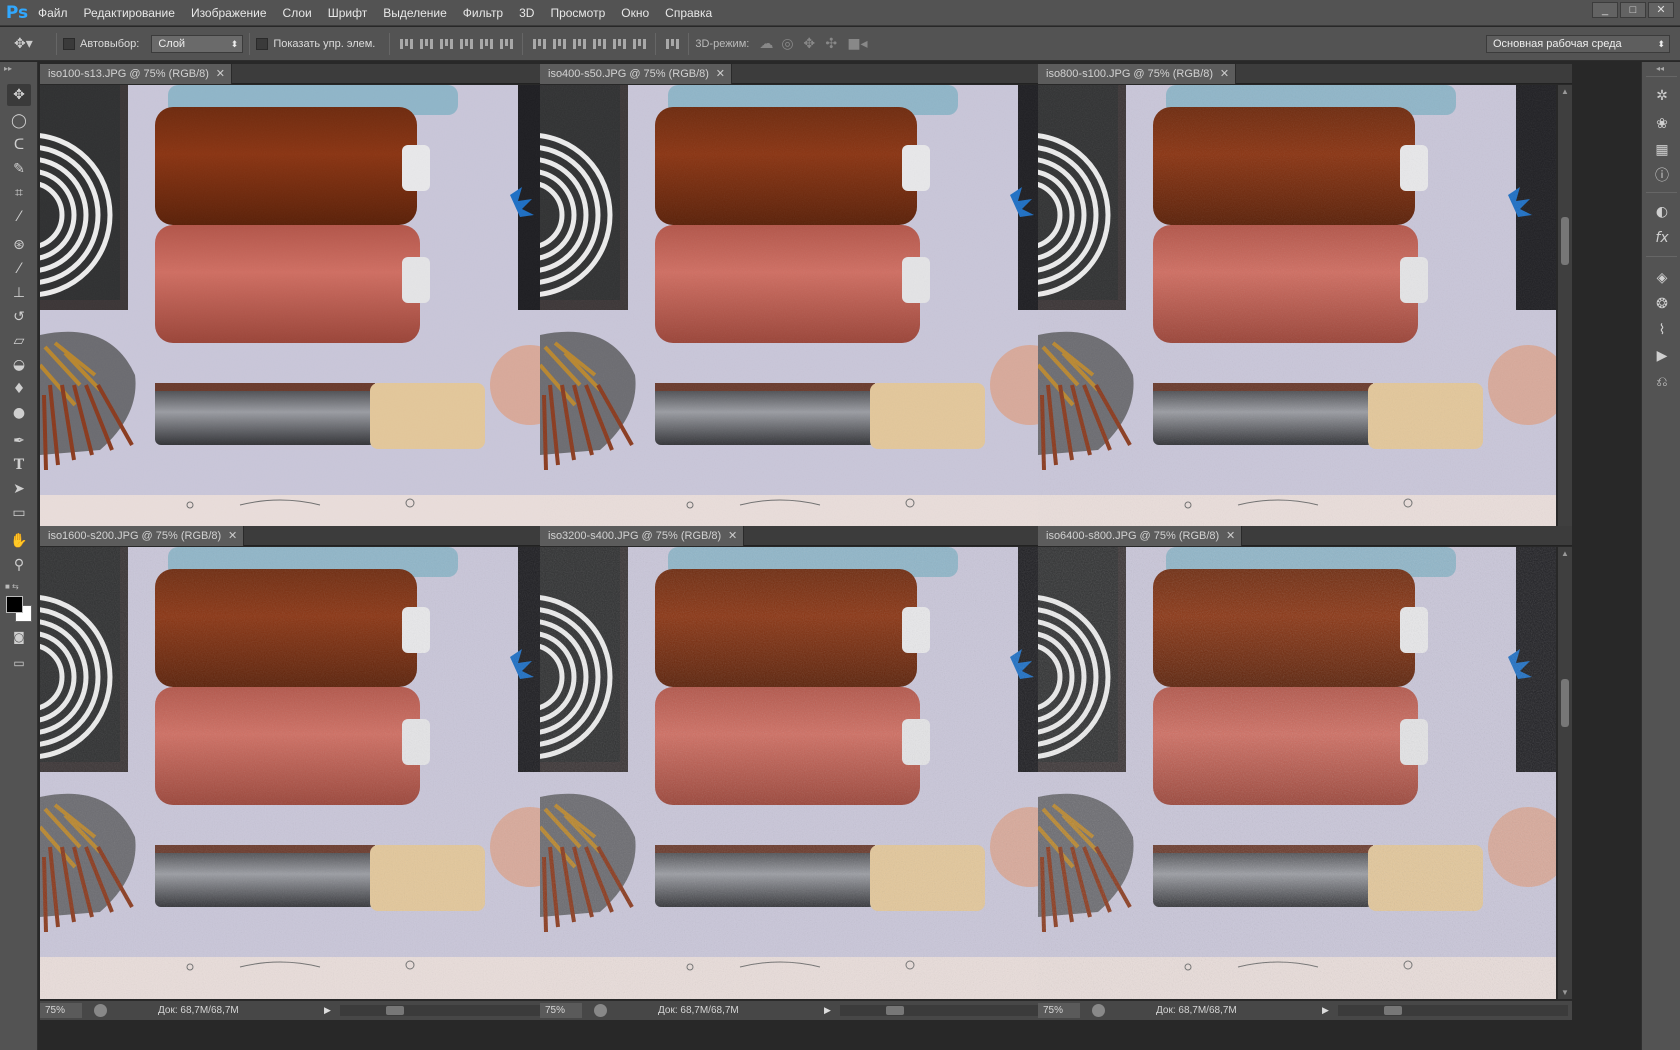 This screenshot has width=1680, height=1050. Describe the element at coordinates (197, 43) in the screenshot. I see `autoselect-dropdown: Слой ⬍` at that location.